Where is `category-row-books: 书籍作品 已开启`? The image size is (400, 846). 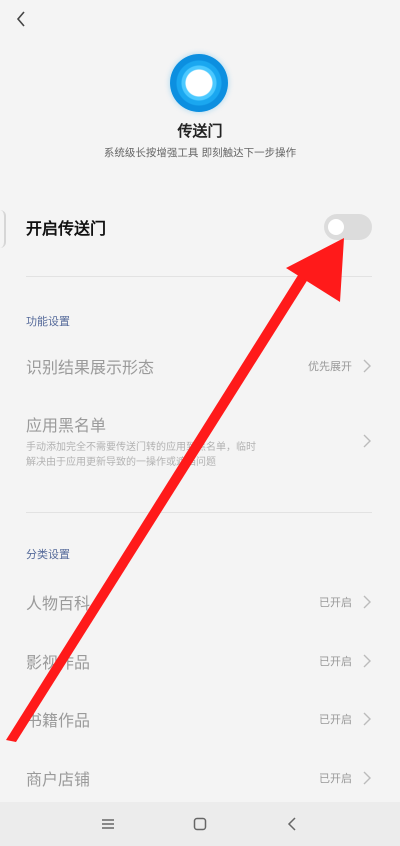 category-row-books: 书籍作品 已开启 is located at coordinates (199, 719).